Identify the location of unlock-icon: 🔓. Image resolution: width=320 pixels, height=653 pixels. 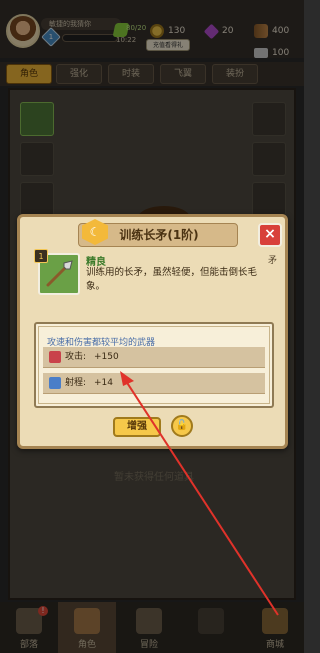
(182, 425).